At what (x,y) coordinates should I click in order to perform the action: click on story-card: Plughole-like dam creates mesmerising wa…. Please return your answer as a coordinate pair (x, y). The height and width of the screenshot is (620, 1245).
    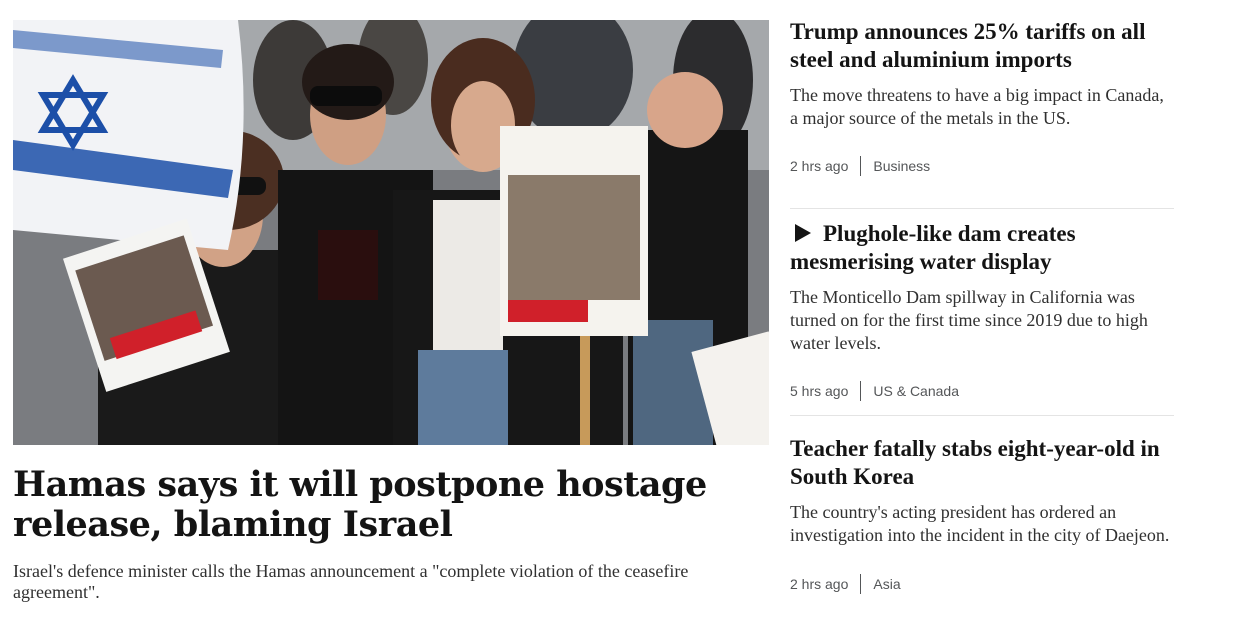
    Looking at the image, I should click on (982, 312).